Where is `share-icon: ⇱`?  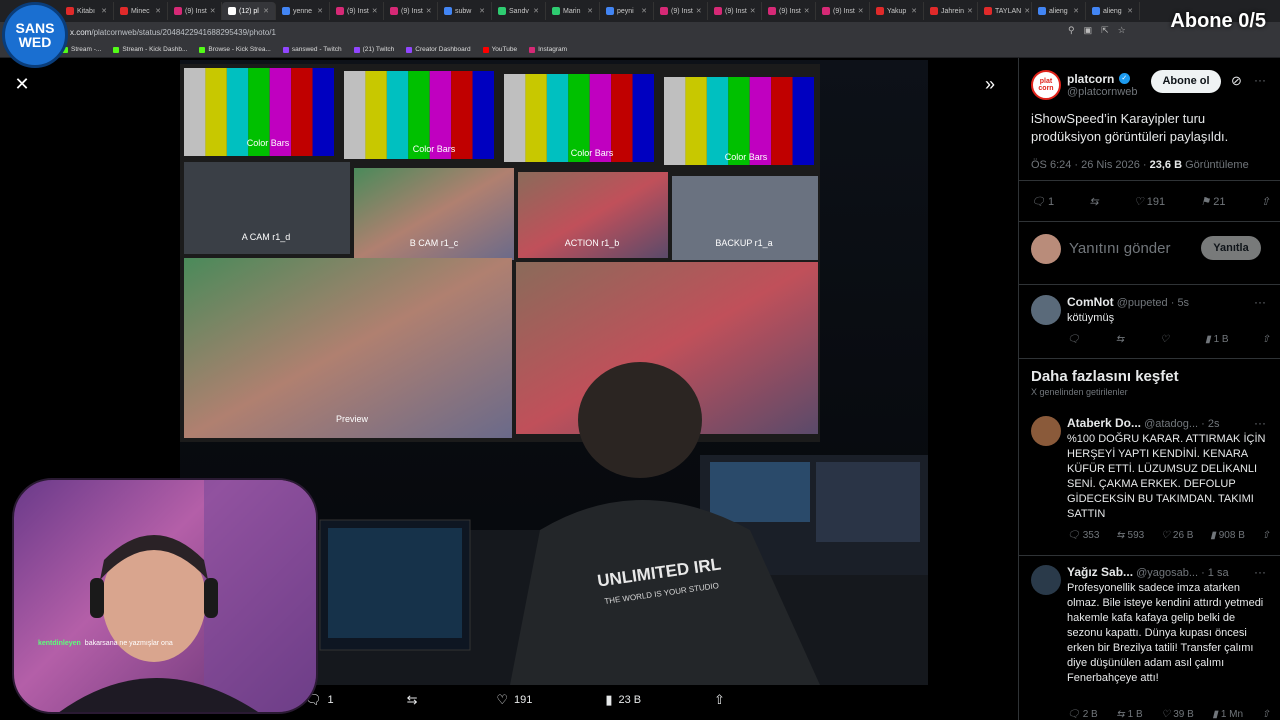
share-icon: ⇱ is located at coordinates (1105, 30).